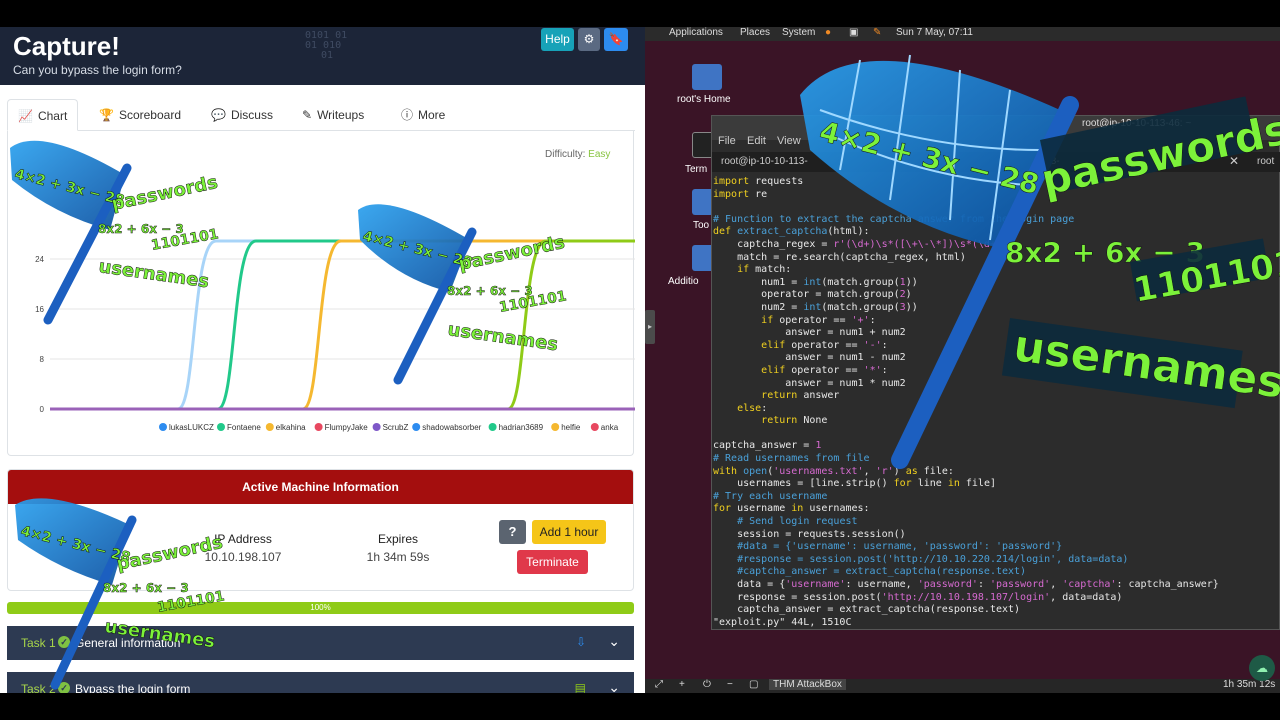  What do you see at coordinates (320, 487) in the screenshot?
I see `machine-heading: Active Machine Information` at bounding box center [320, 487].